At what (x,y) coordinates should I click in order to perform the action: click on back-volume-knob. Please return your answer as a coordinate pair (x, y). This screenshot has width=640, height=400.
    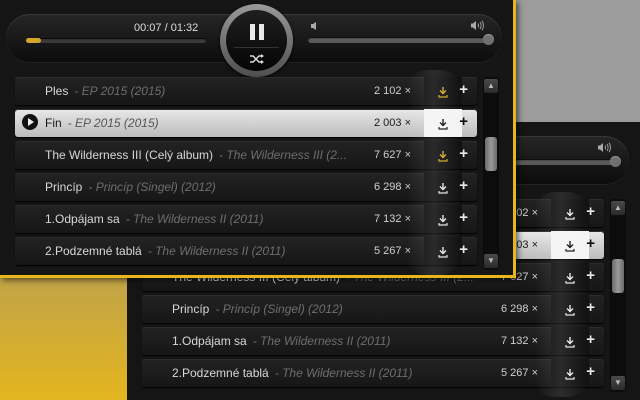
    Looking at the image, I should click on (615, 161).